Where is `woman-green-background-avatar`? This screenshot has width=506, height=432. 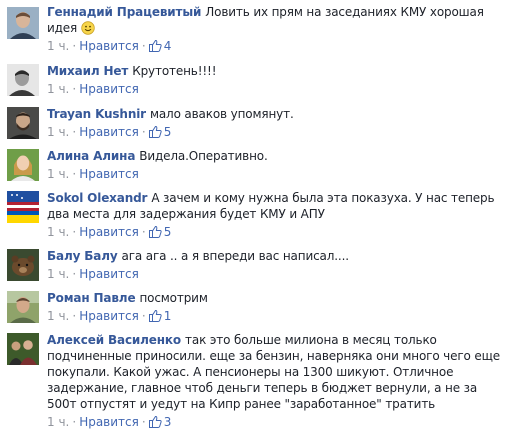
woman-green-background-avatar is located at coordinates (23, 165).